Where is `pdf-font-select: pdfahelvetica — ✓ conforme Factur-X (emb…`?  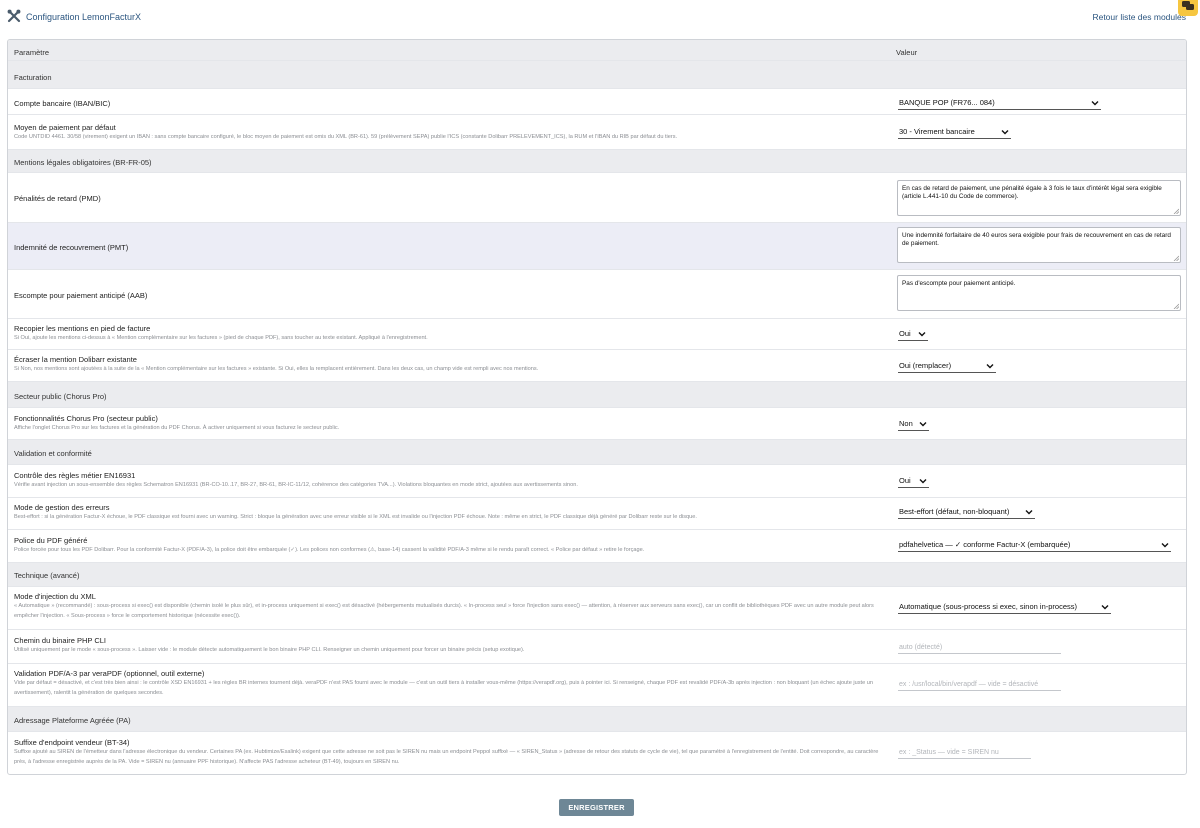
pdf-font-select: pdfahelvetica — ✓ conforme Factur-X (emb… is located at coordinates (1034, 545).